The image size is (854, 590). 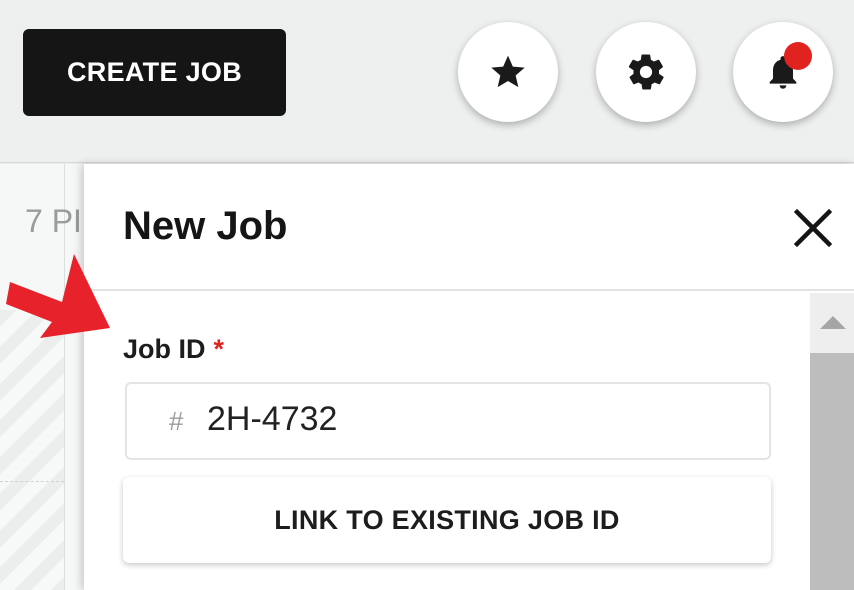 I want to click on job-id-input: # 2H-4732, so click(x=448, y=421).